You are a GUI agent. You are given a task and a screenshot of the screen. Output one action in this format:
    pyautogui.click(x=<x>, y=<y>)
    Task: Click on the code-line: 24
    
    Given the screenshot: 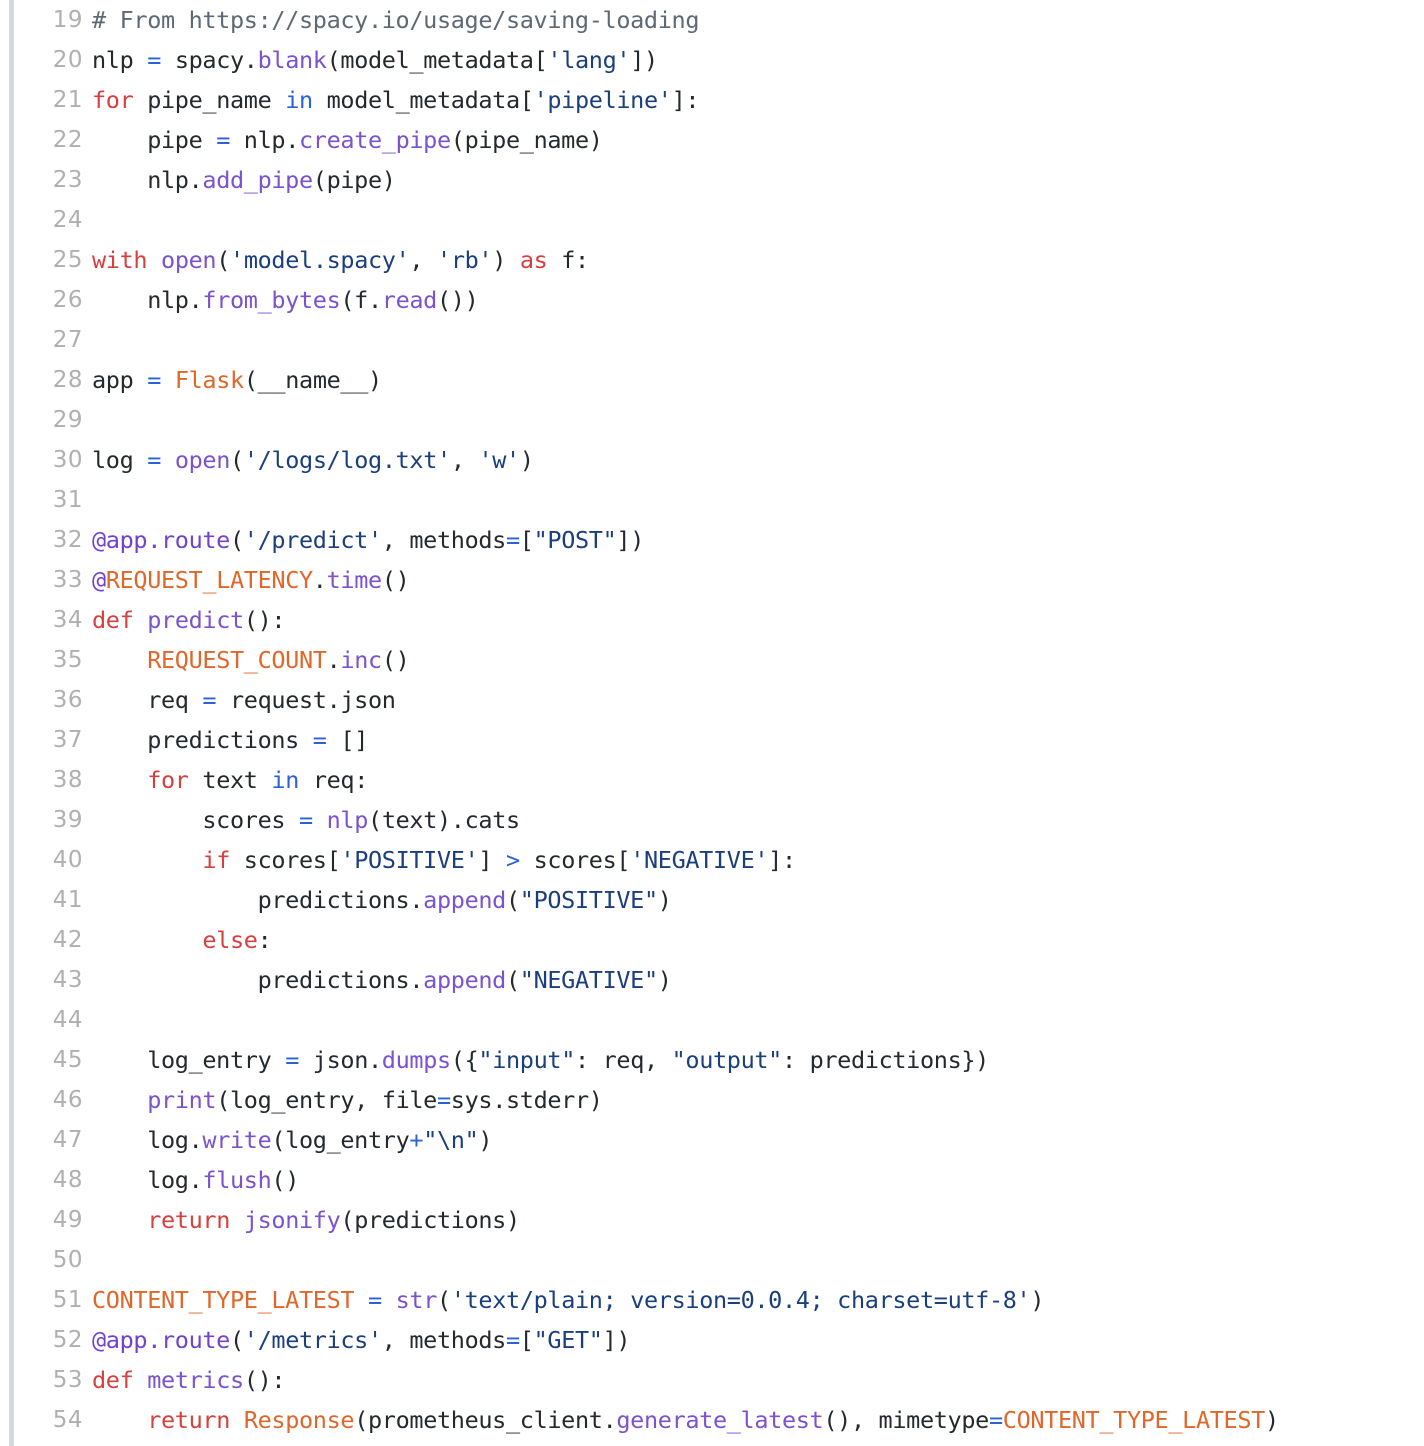 What is the action you would take?
    pyautogui.click(x=712, y=220)
    